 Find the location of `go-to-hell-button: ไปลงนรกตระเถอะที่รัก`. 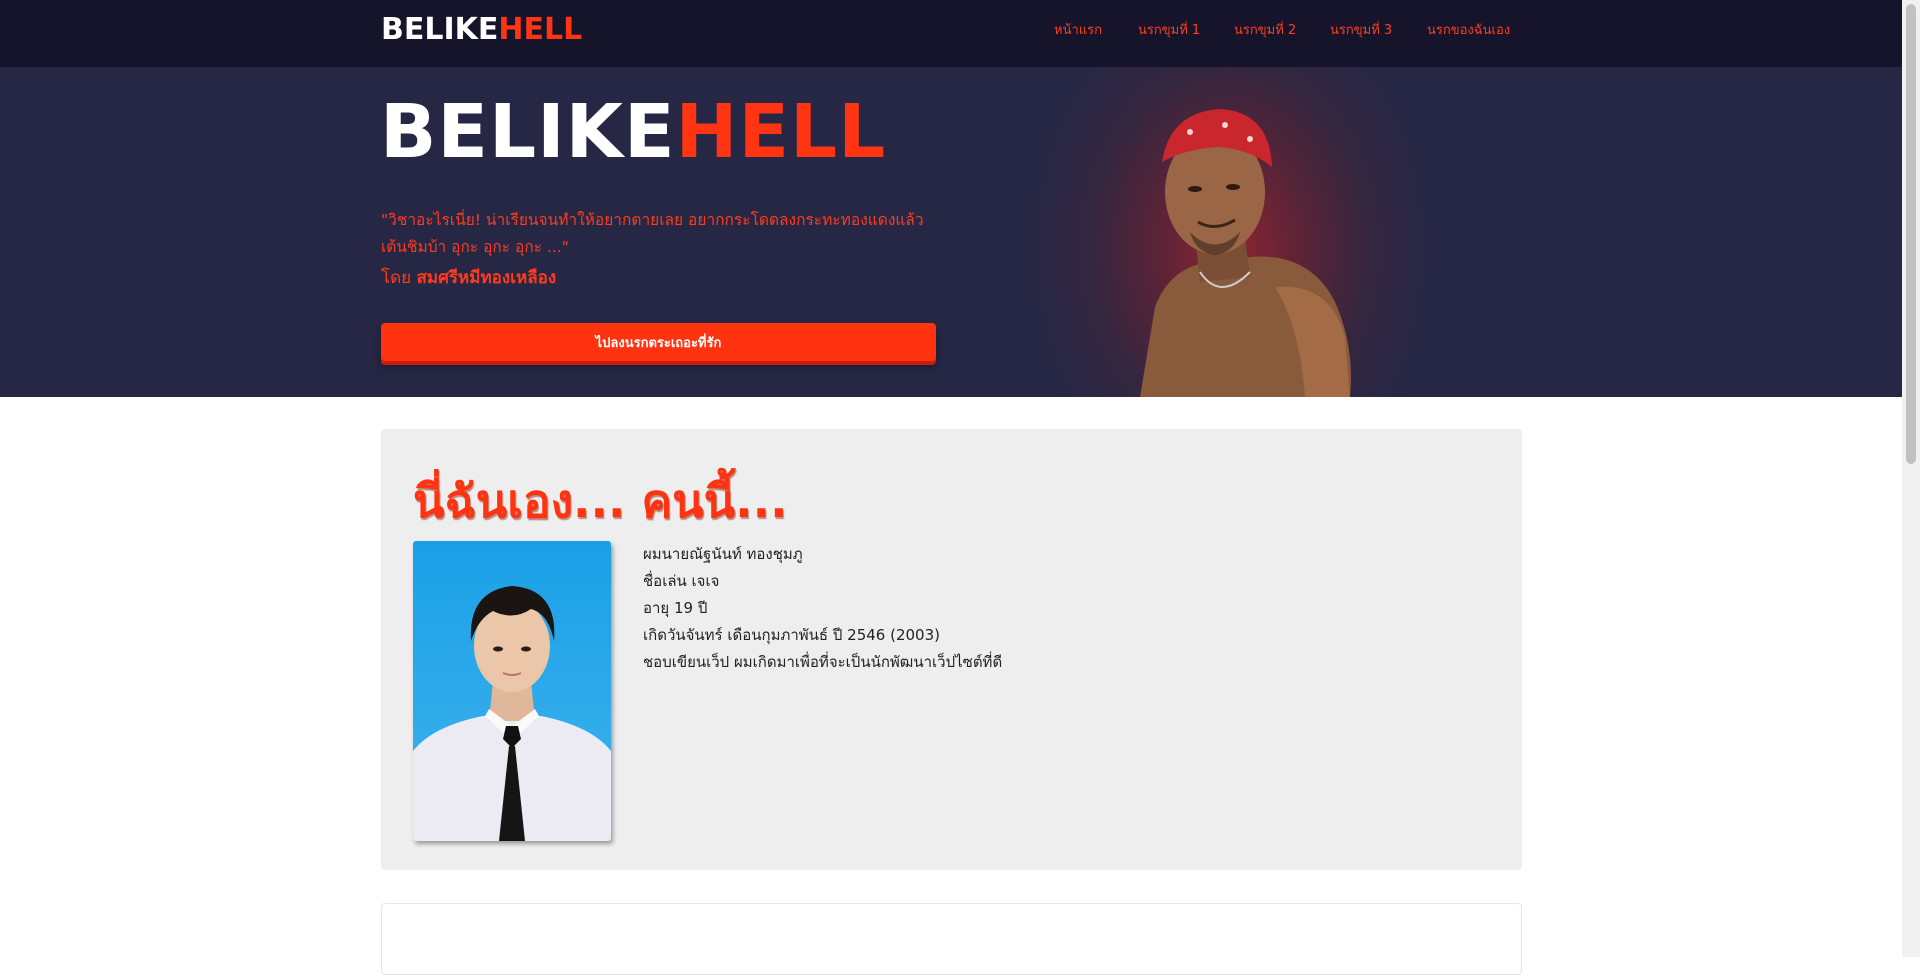

go-to-hell-button: ไปลงนรกตระเถอะที่รัก is located at coordinates (658, 342).